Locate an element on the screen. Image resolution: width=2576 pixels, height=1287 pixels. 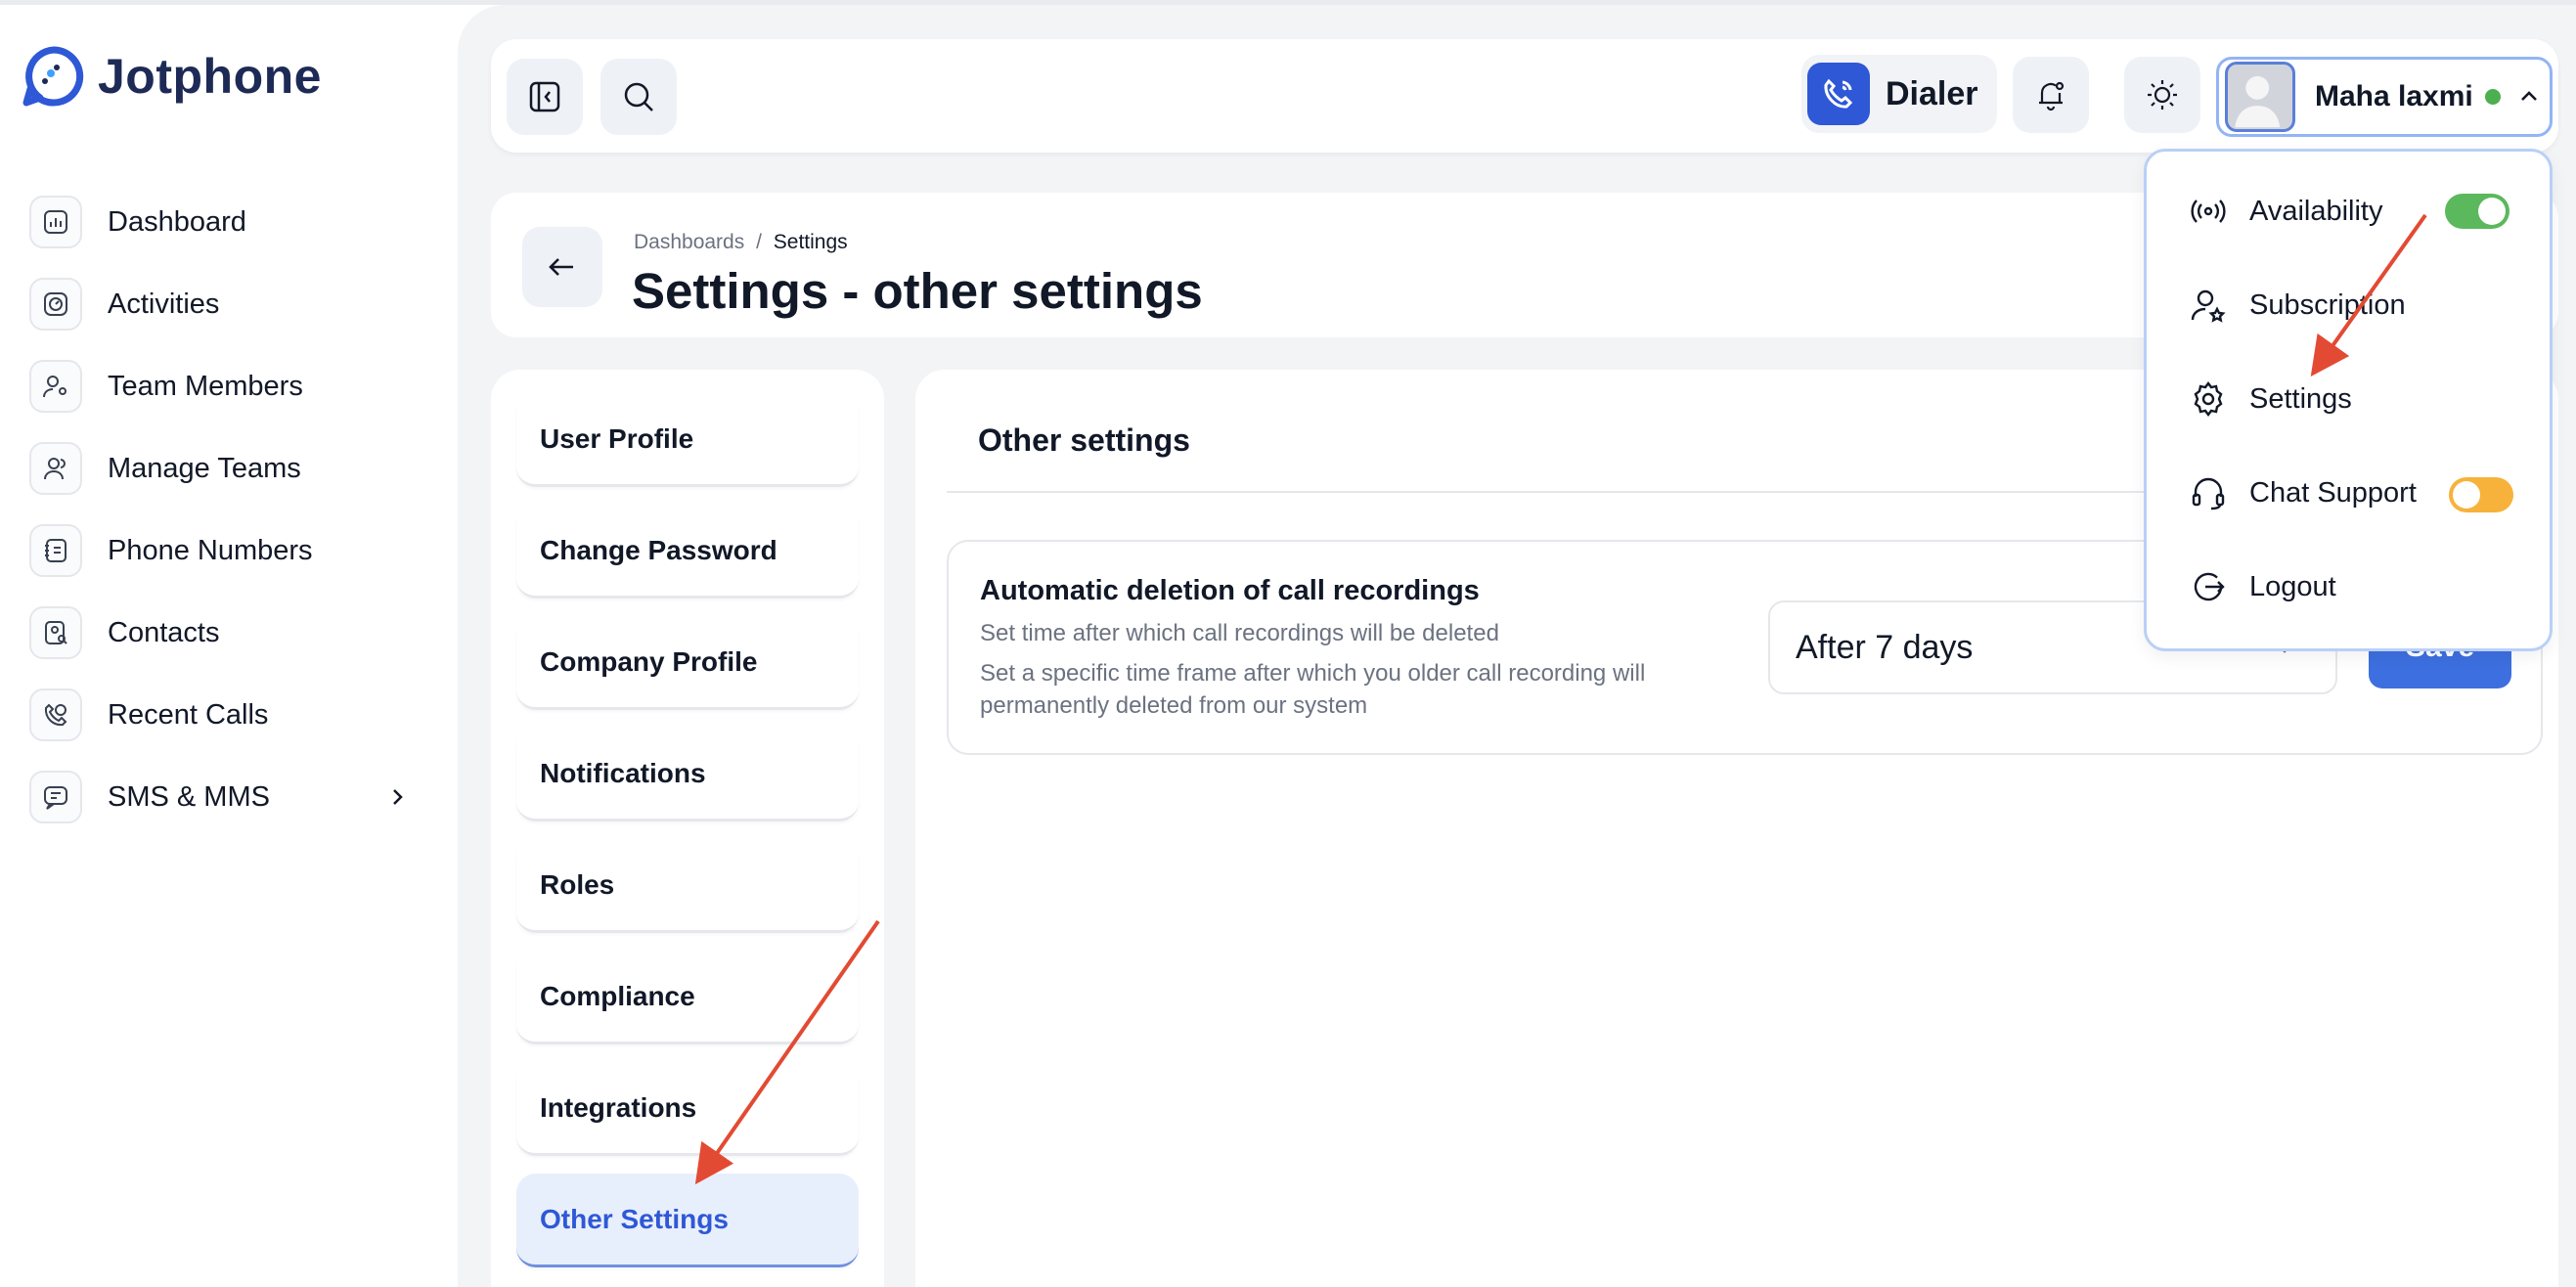
dialer-button: Dialer is located at coordinates (1899, 94).